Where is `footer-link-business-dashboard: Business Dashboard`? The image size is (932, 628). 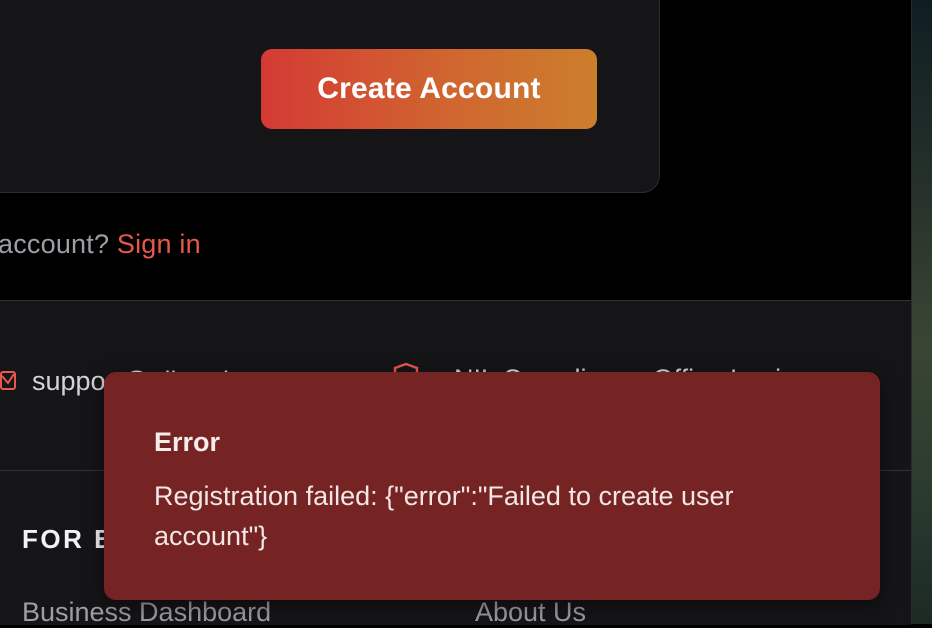
footer-link-business-dashboard: Business Dashboard is located at coordinates (146, 612).